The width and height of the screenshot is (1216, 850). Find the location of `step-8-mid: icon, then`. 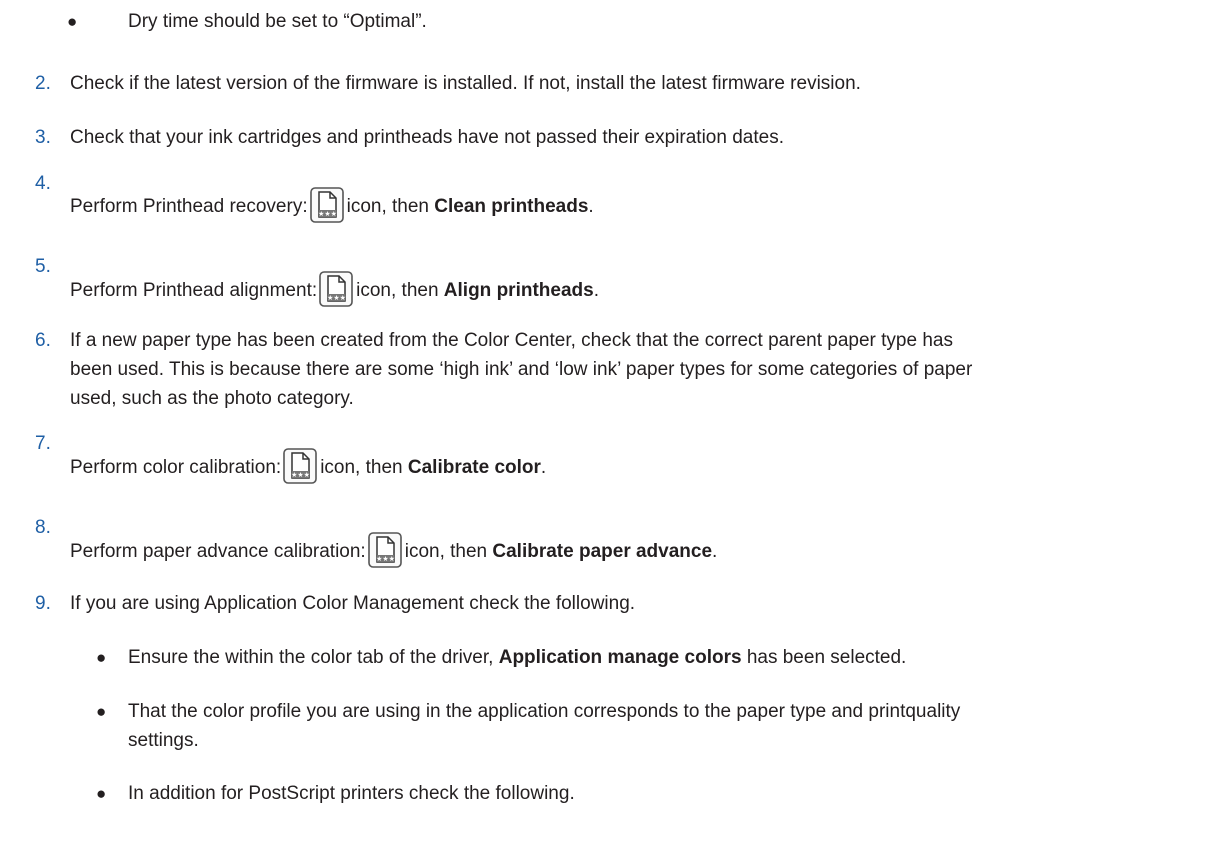

step-8-mid: icon, then is located at coordinates (448, 552).